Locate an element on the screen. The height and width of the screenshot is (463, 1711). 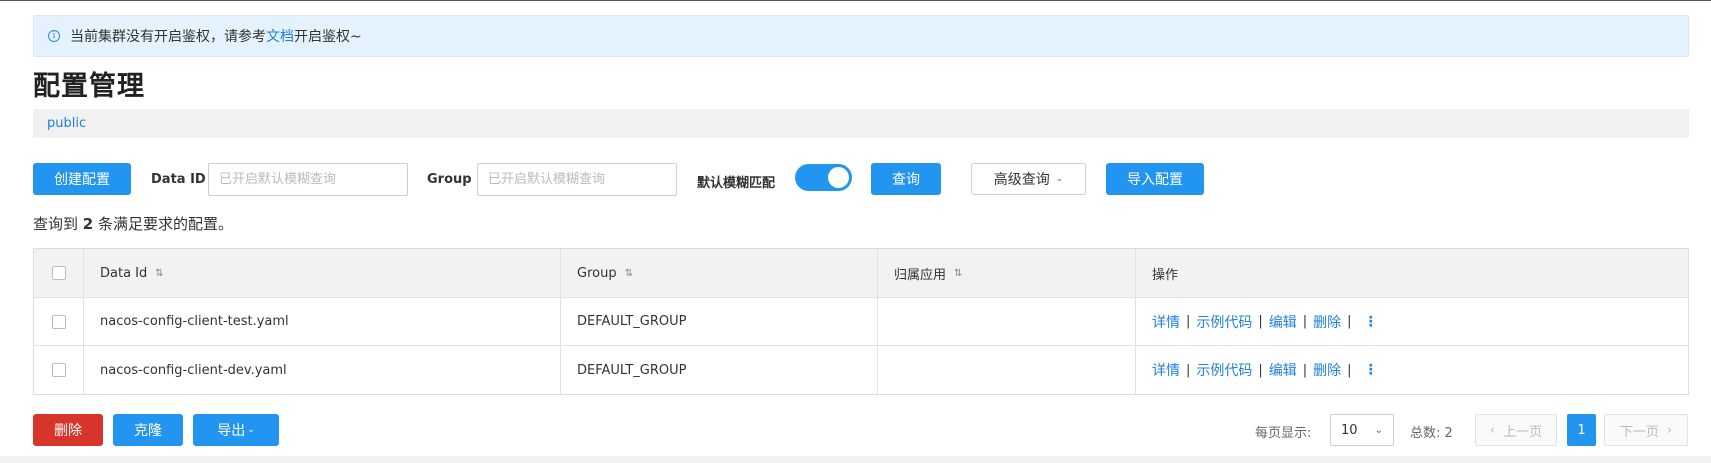
total-indicator: 总数: 2 is located at coordinates (1431, 431).